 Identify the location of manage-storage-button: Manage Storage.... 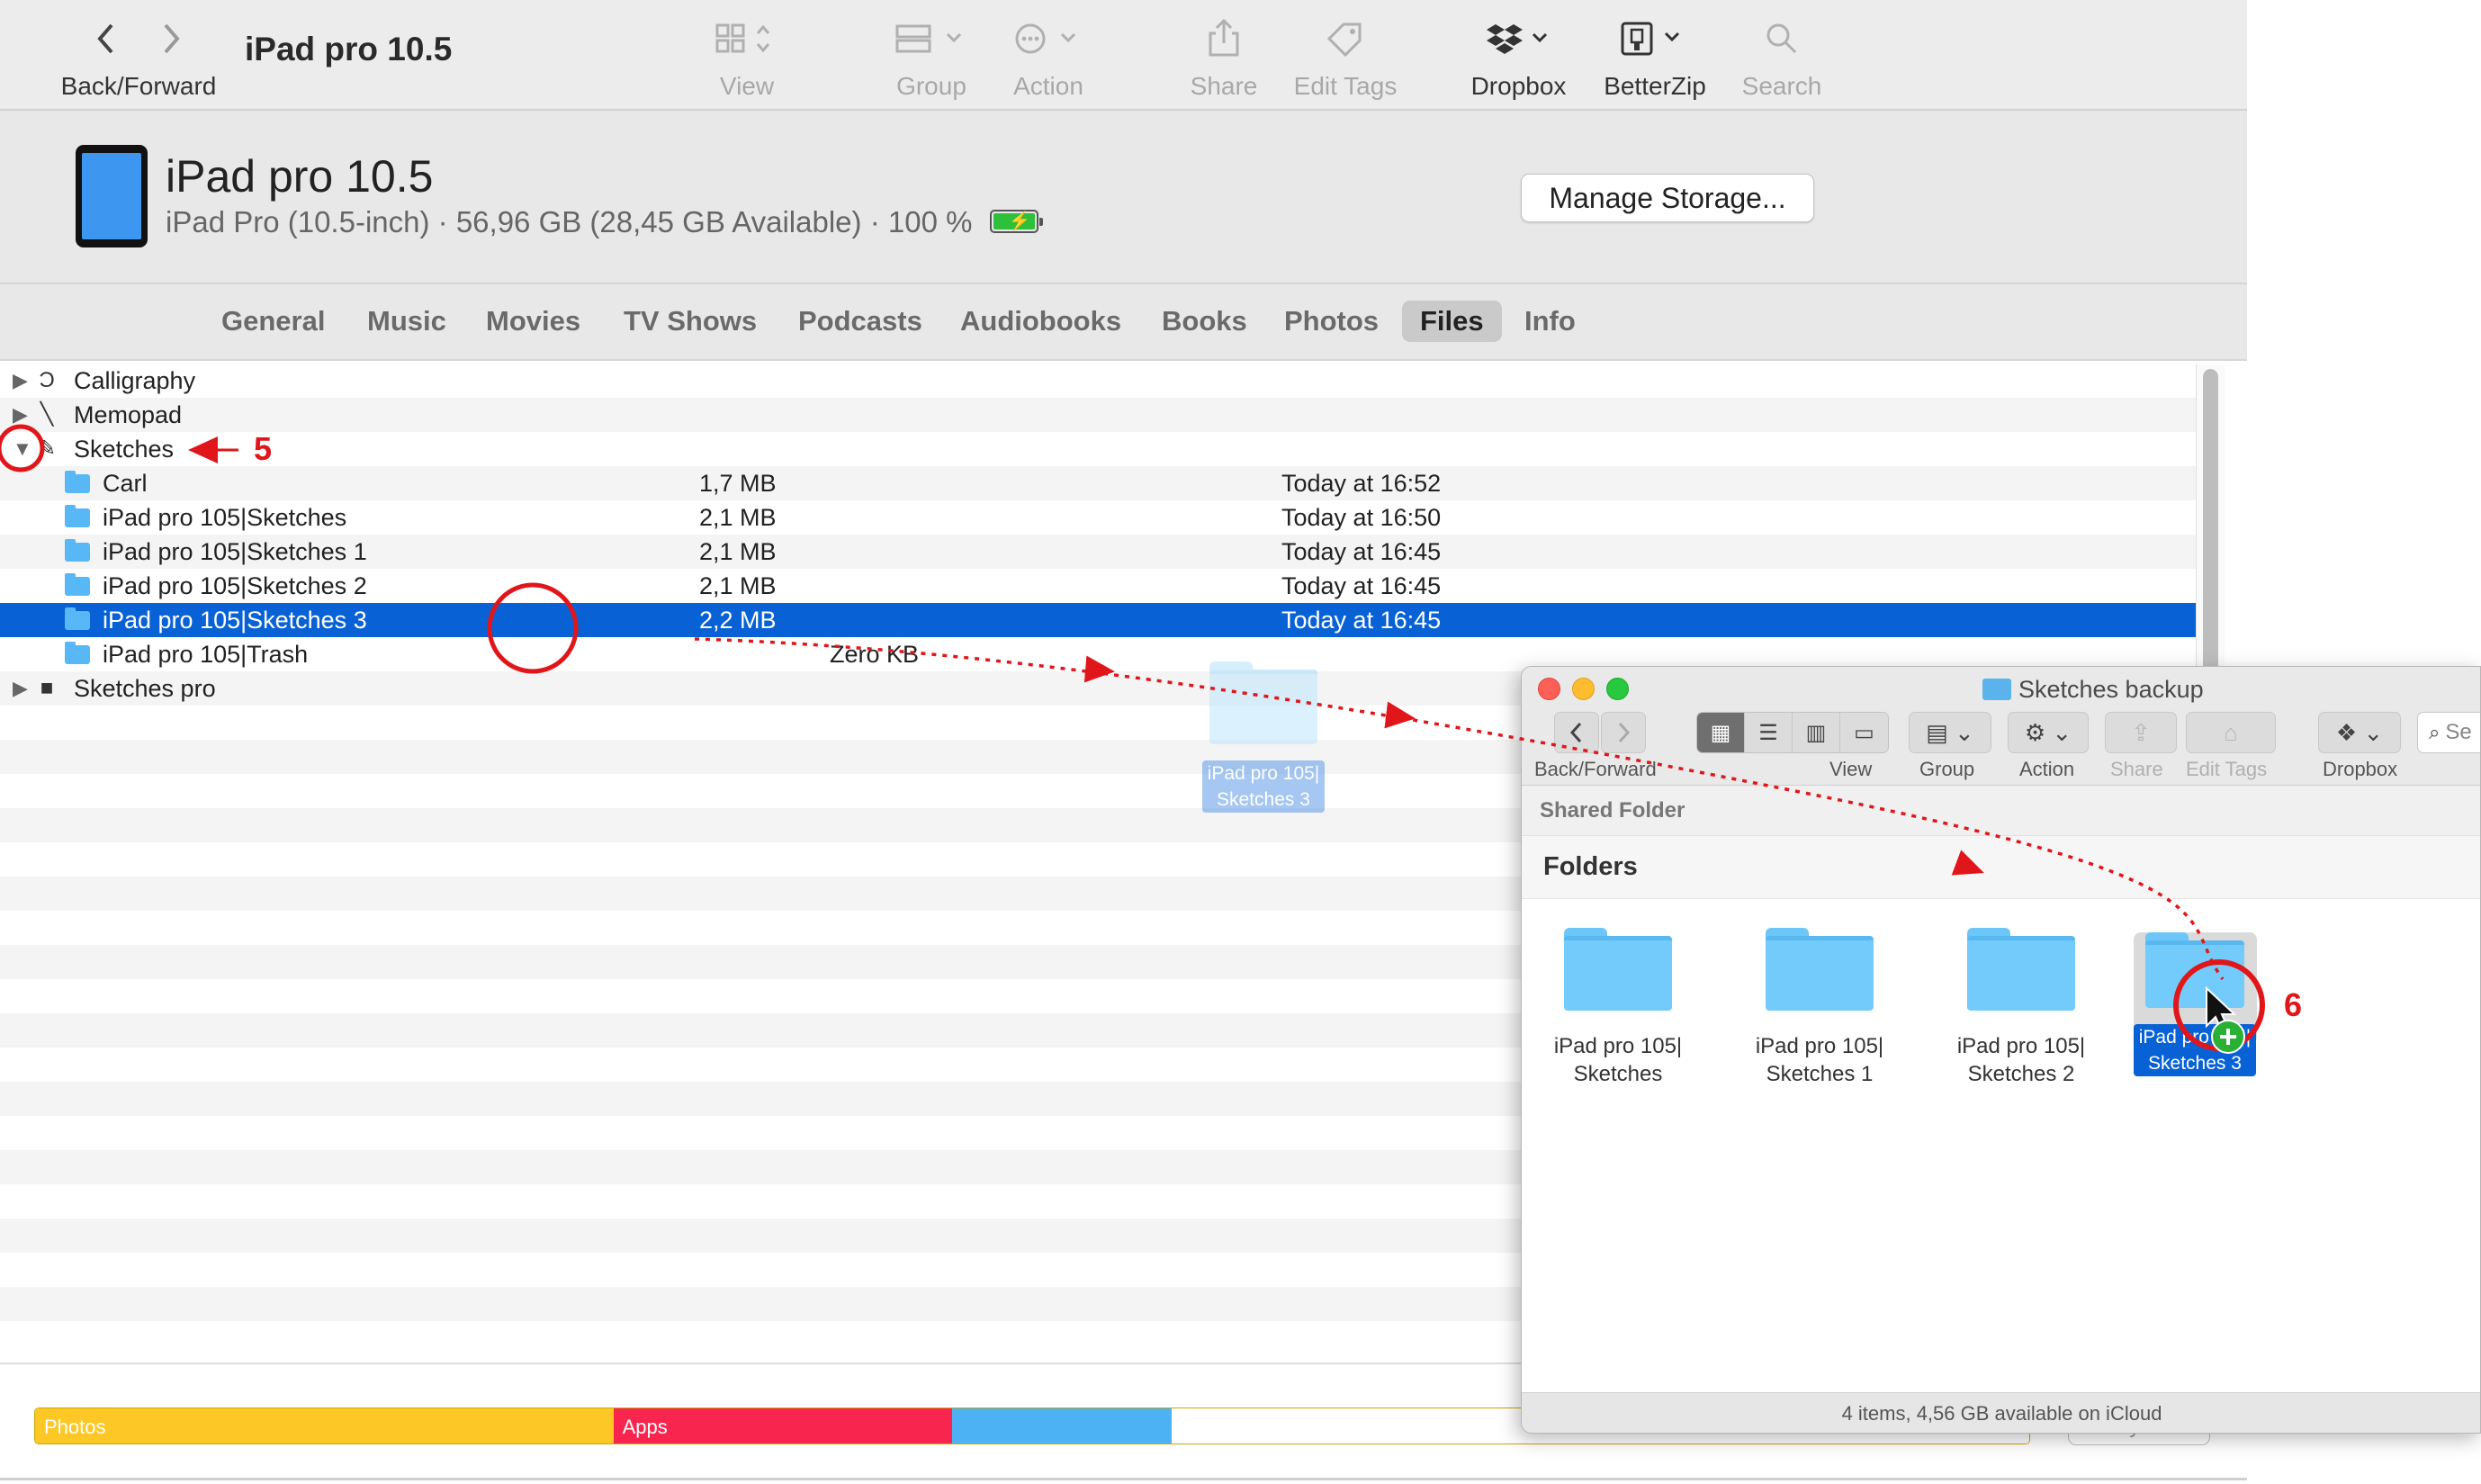
(1667, 198).